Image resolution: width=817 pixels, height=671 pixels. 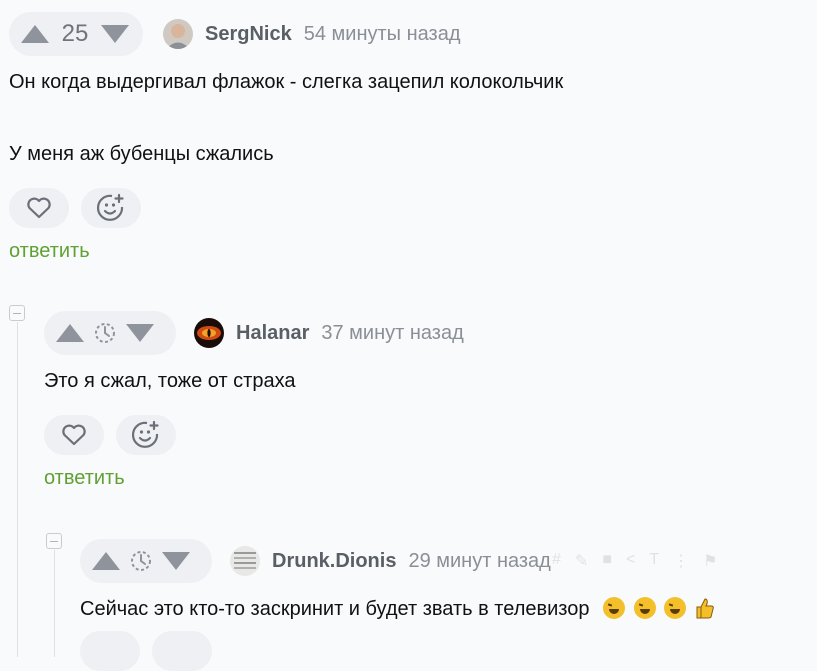 What do you see at coordinates (654, 561) in the screenshot?
I see `text-icon: T` at bounding box center [654, 561].